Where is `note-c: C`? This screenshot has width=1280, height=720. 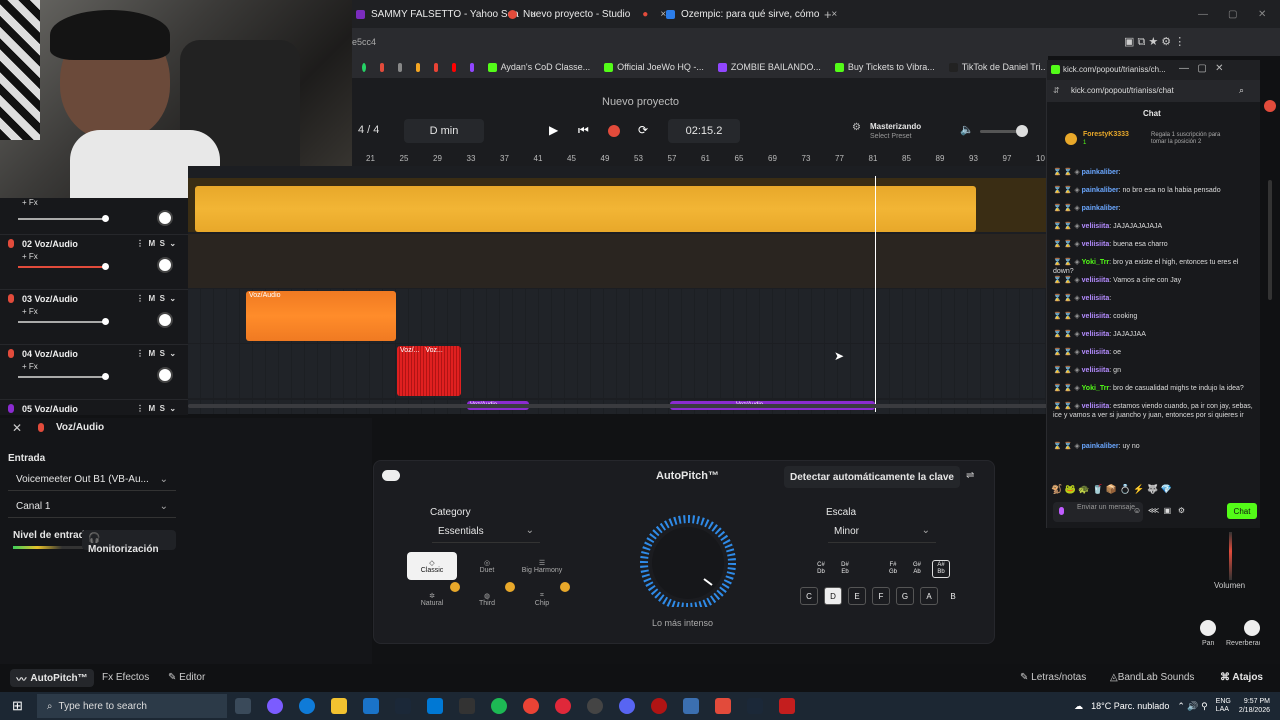
note-c: C is located at coordinates (809, 596).